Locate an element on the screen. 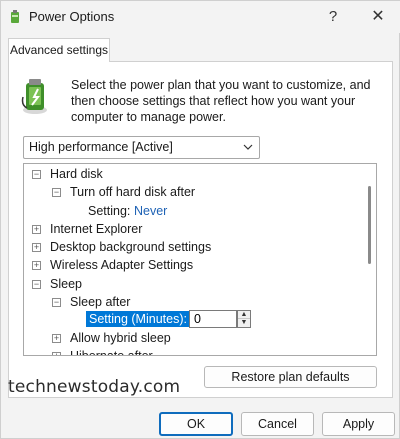 Image resolution: width=400 pixels, height=439 pixels. tree-item-sleep: − Sleep is located at coordinates (192, 284).